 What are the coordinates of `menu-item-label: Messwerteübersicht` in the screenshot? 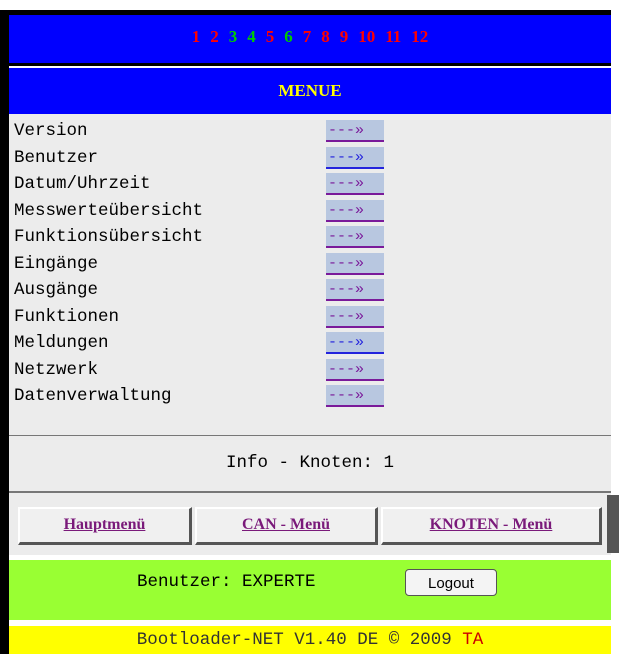 It's located at (109, 210).